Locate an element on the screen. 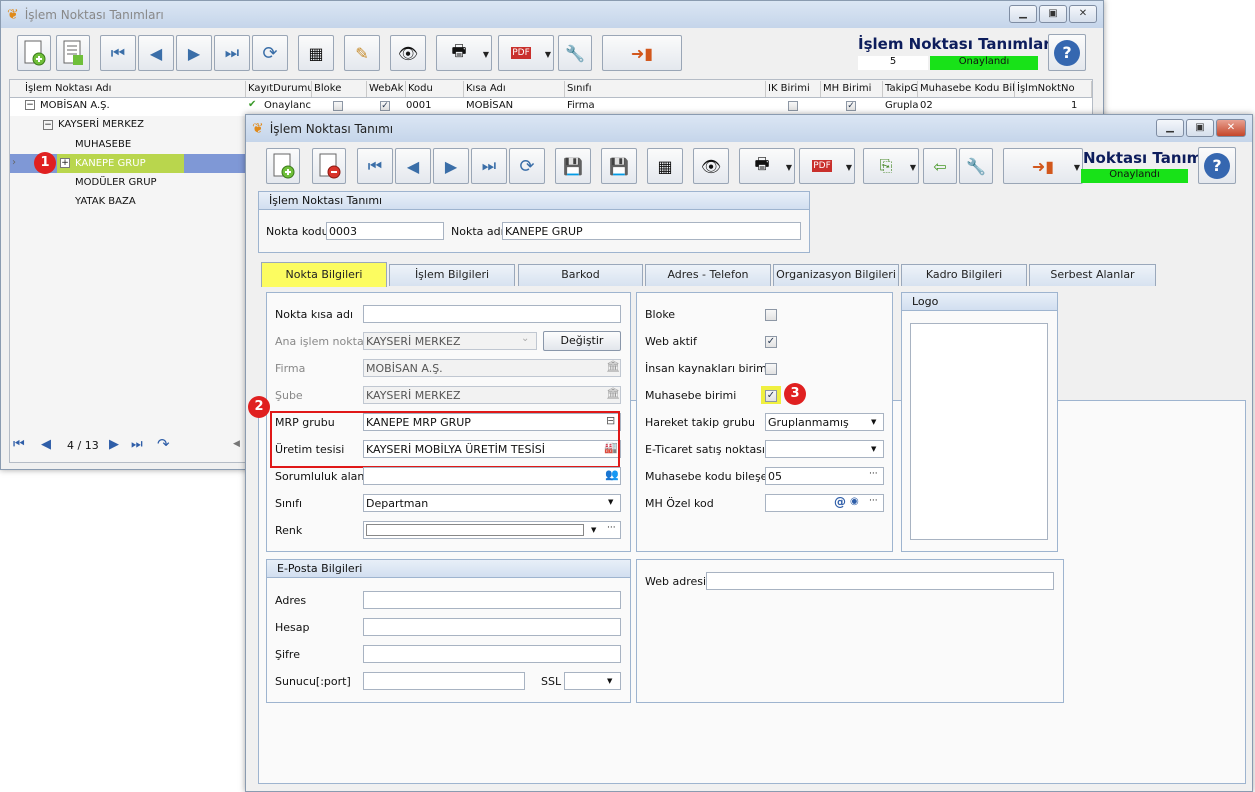  delete-record-button is located at coordinates (329, 166).